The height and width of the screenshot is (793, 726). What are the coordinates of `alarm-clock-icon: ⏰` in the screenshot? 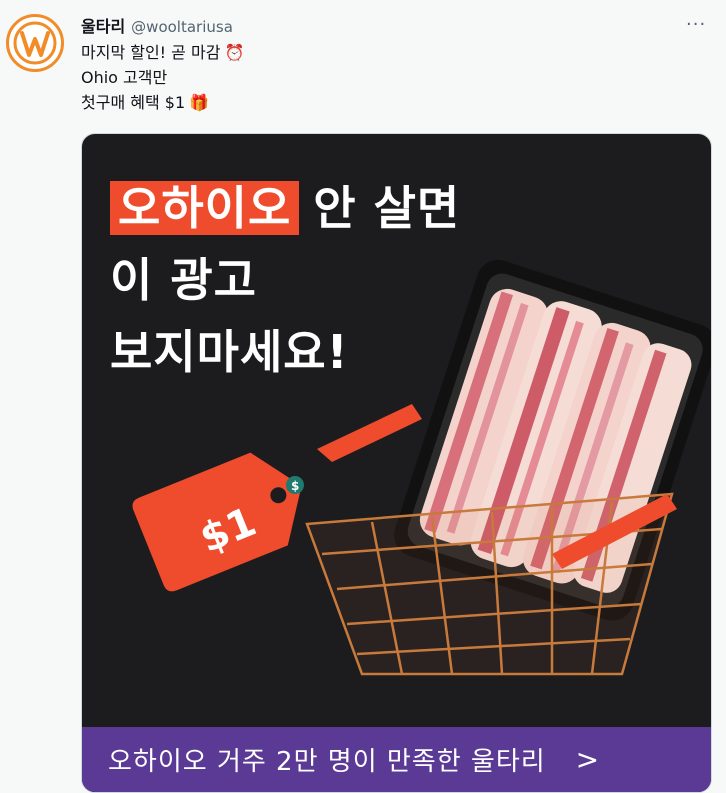 It's located at (234, 52).